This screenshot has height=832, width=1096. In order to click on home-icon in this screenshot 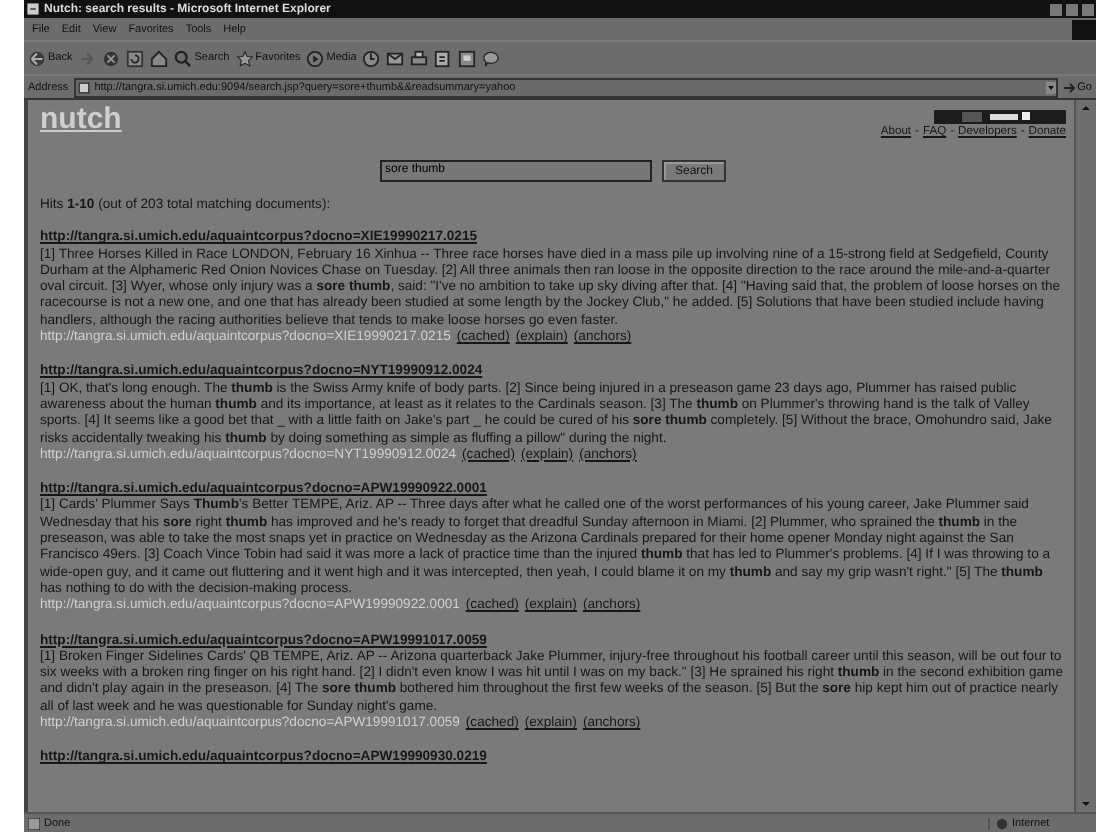, I will do `click(159, 58)`.